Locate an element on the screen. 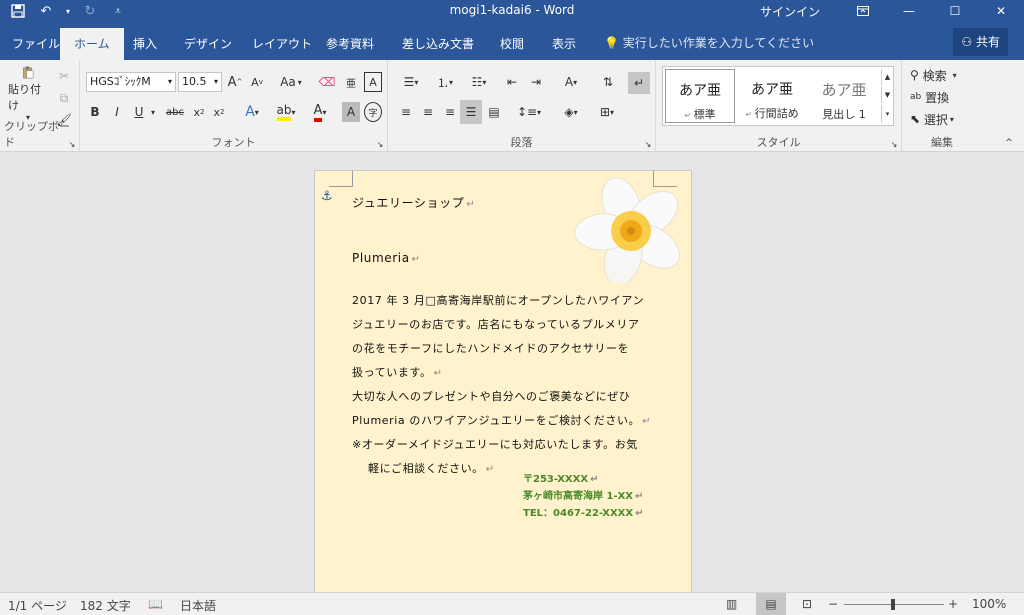 This screenshot has height=615, width=1024. highlight-color-icon: ab ▾ is located at coordinates (286, 112).